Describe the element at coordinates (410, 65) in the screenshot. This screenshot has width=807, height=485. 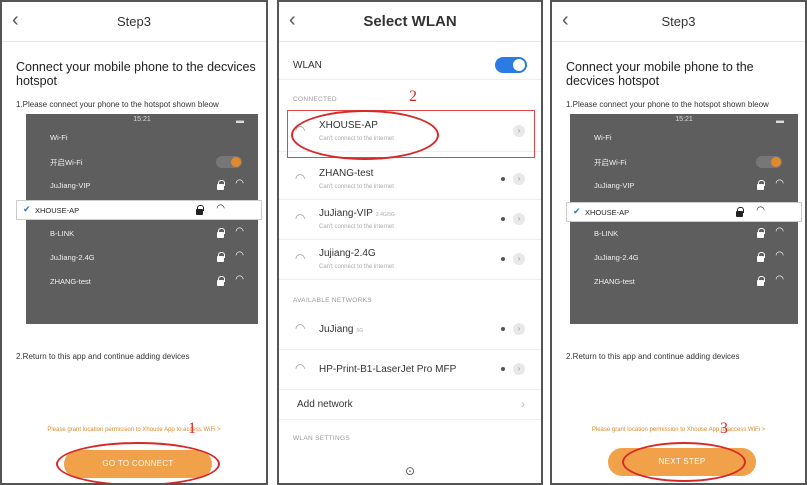
I see `wlan-toggle-row: WLAN` at that location.